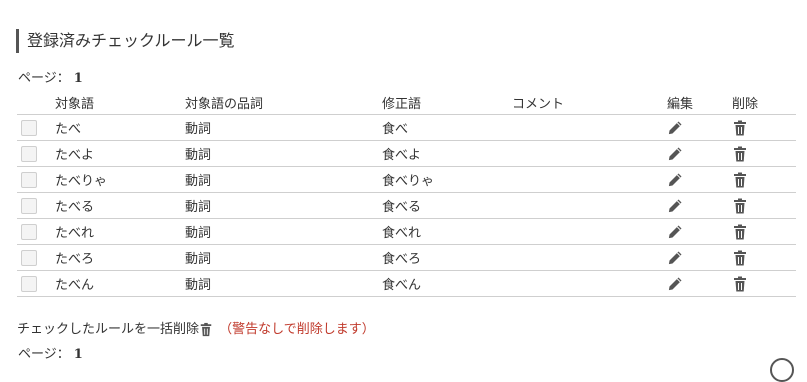 This screenshot has height=382, width=807. I want to click on bulk-delete-warning: （警告なしで削除します）, so click(297, 329).